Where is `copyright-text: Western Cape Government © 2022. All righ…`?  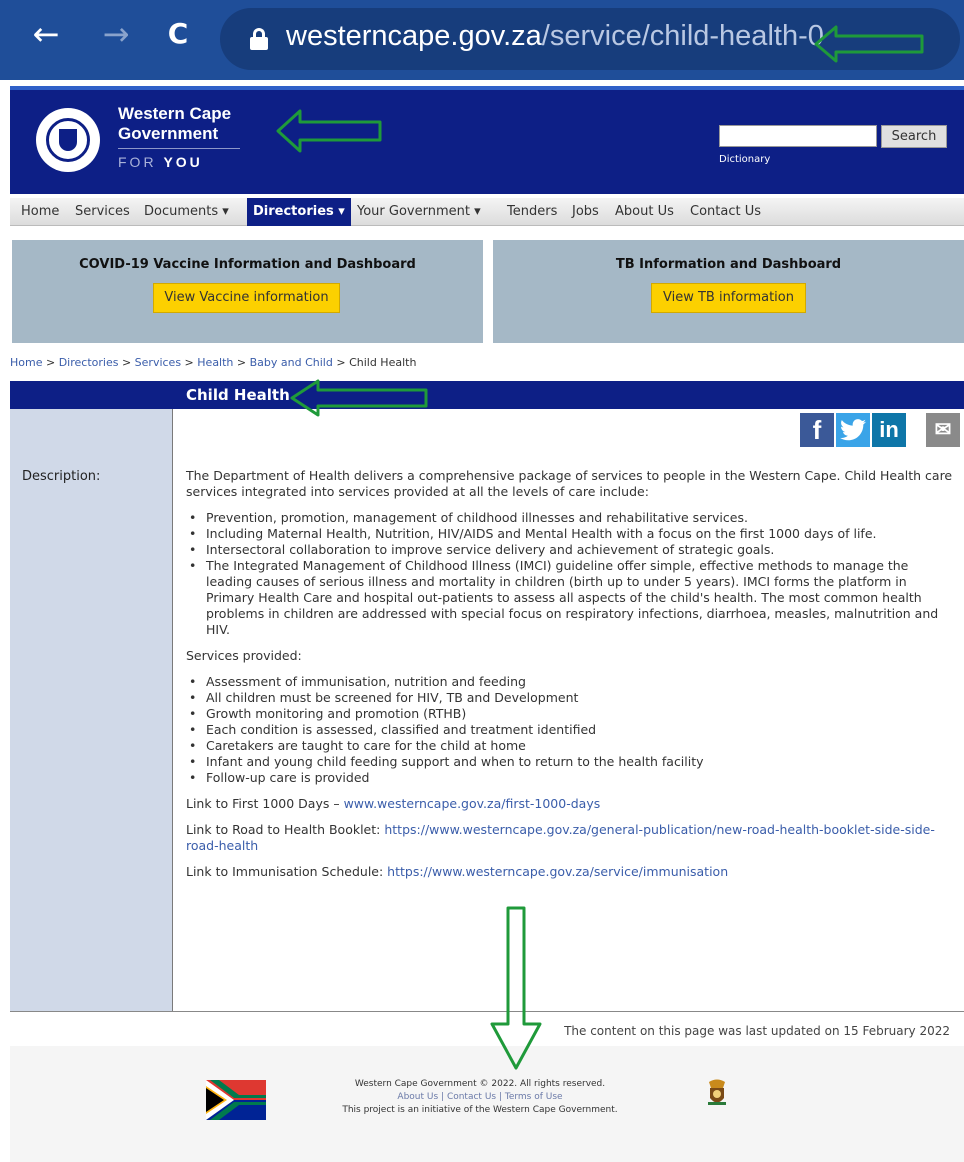
copyright-text: Western Cape Government © 2022. All righ… is located at coordinates (480, 1084).